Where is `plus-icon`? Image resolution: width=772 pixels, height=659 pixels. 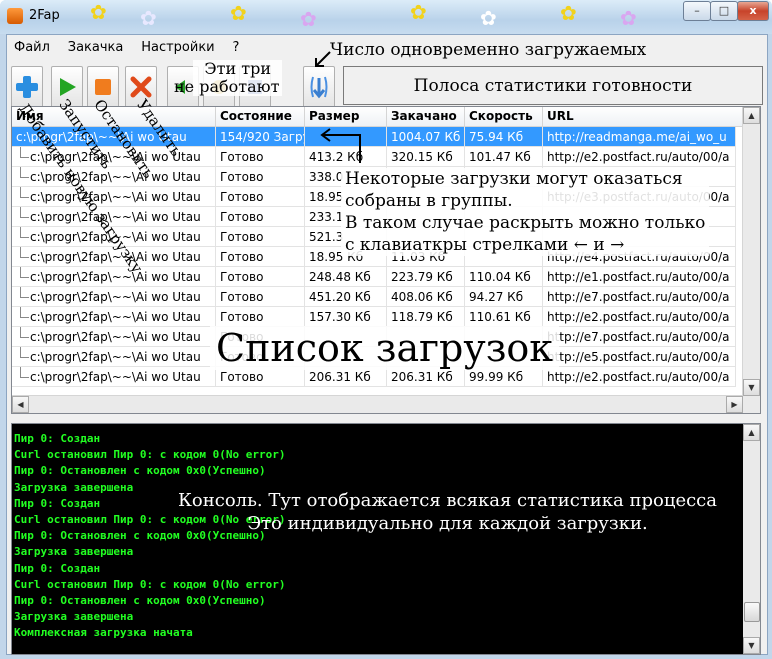 plus-icon is located at coordinates (27, 87).